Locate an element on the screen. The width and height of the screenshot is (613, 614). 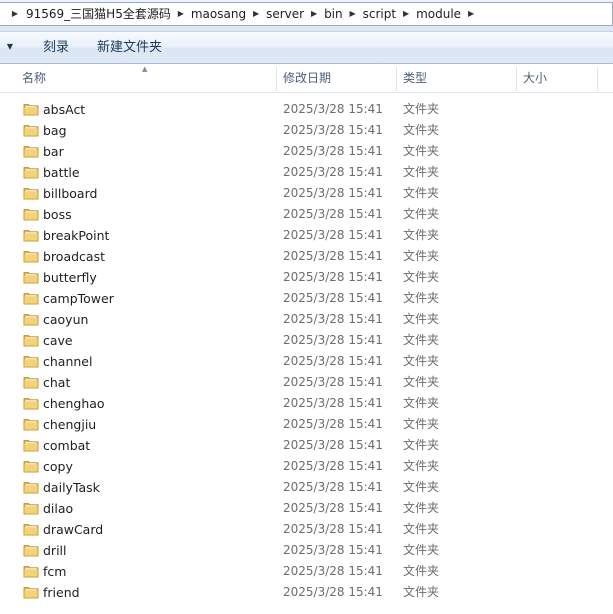
file-row: bag 2025/3/28 15:41 文件夹 is located at coordinates (306, 130).